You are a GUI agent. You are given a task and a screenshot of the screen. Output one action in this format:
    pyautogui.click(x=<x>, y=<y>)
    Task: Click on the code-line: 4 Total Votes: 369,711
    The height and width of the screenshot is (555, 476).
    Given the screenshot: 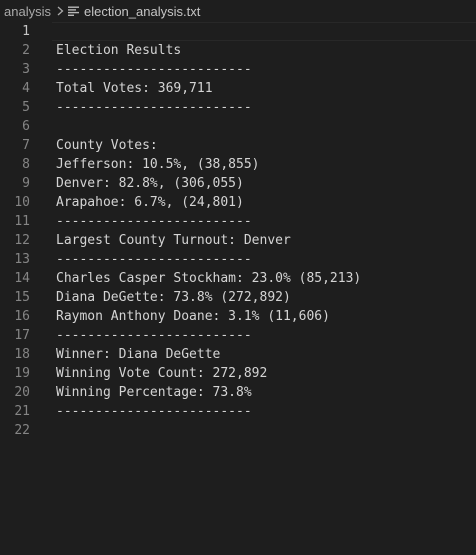 What is the action you would take?
    pyautogui.click(x=238, y=88)
    